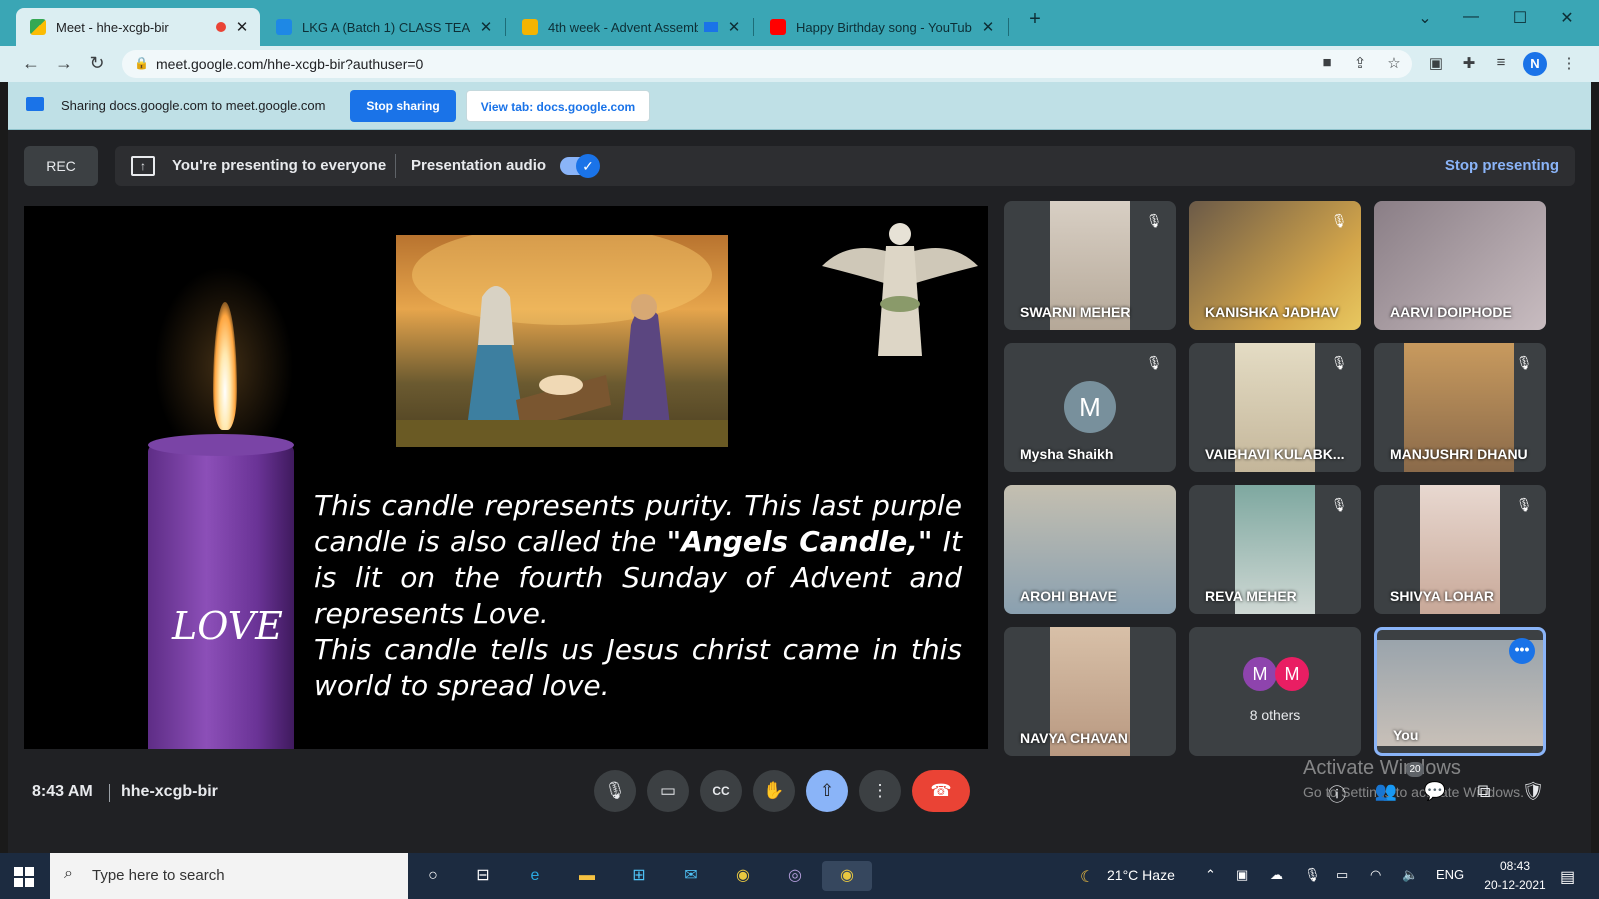  I want to click on tab-title: LKG A (Batch 1) CLASS TEACHER/, so click(386, 27).